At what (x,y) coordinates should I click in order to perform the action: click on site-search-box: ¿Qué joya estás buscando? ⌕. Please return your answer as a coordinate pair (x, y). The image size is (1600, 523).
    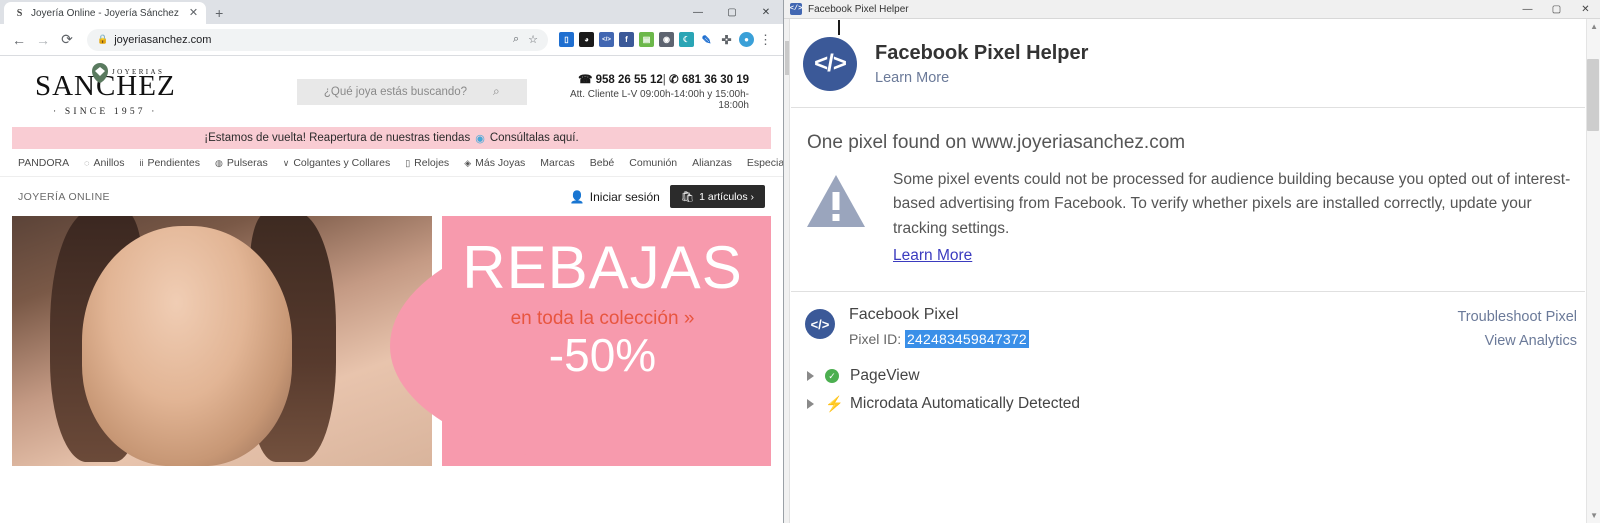
    Looking at the image, I should click on (412, 91).